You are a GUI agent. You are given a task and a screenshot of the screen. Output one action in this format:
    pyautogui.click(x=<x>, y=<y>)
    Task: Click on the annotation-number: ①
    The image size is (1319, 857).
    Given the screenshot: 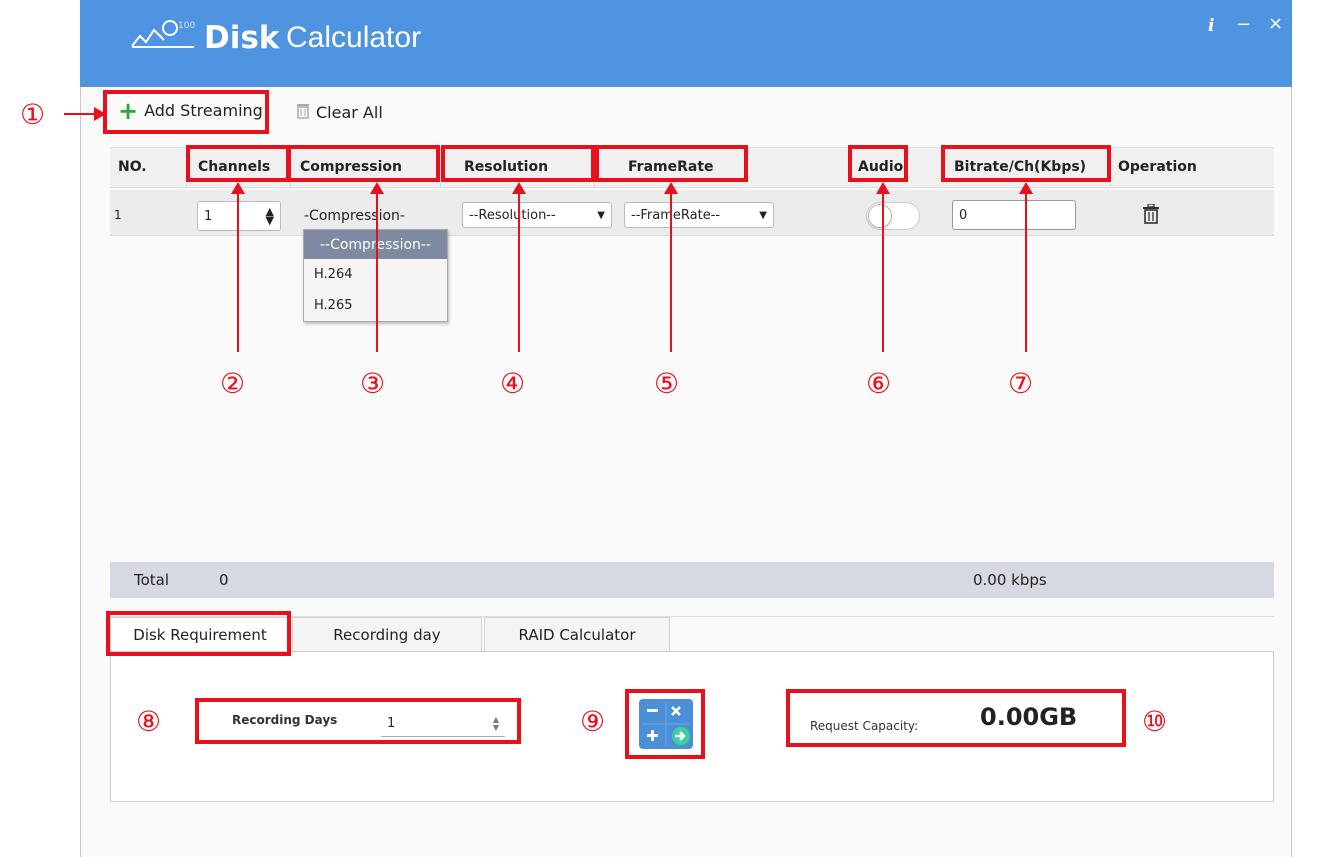 What is the action you would take?
    pyautogui.click(x=33, y=114)
    